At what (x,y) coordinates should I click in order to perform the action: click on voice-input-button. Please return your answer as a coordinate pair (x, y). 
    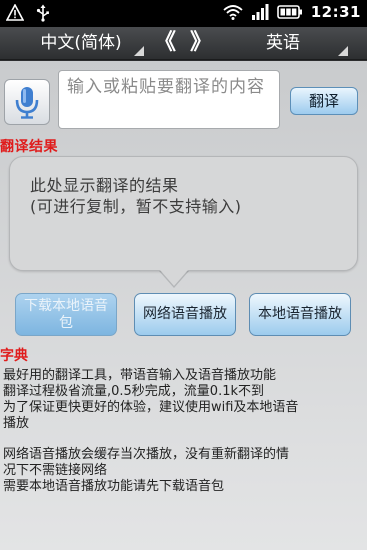
    Looking at the image, I should click on (27, 102).